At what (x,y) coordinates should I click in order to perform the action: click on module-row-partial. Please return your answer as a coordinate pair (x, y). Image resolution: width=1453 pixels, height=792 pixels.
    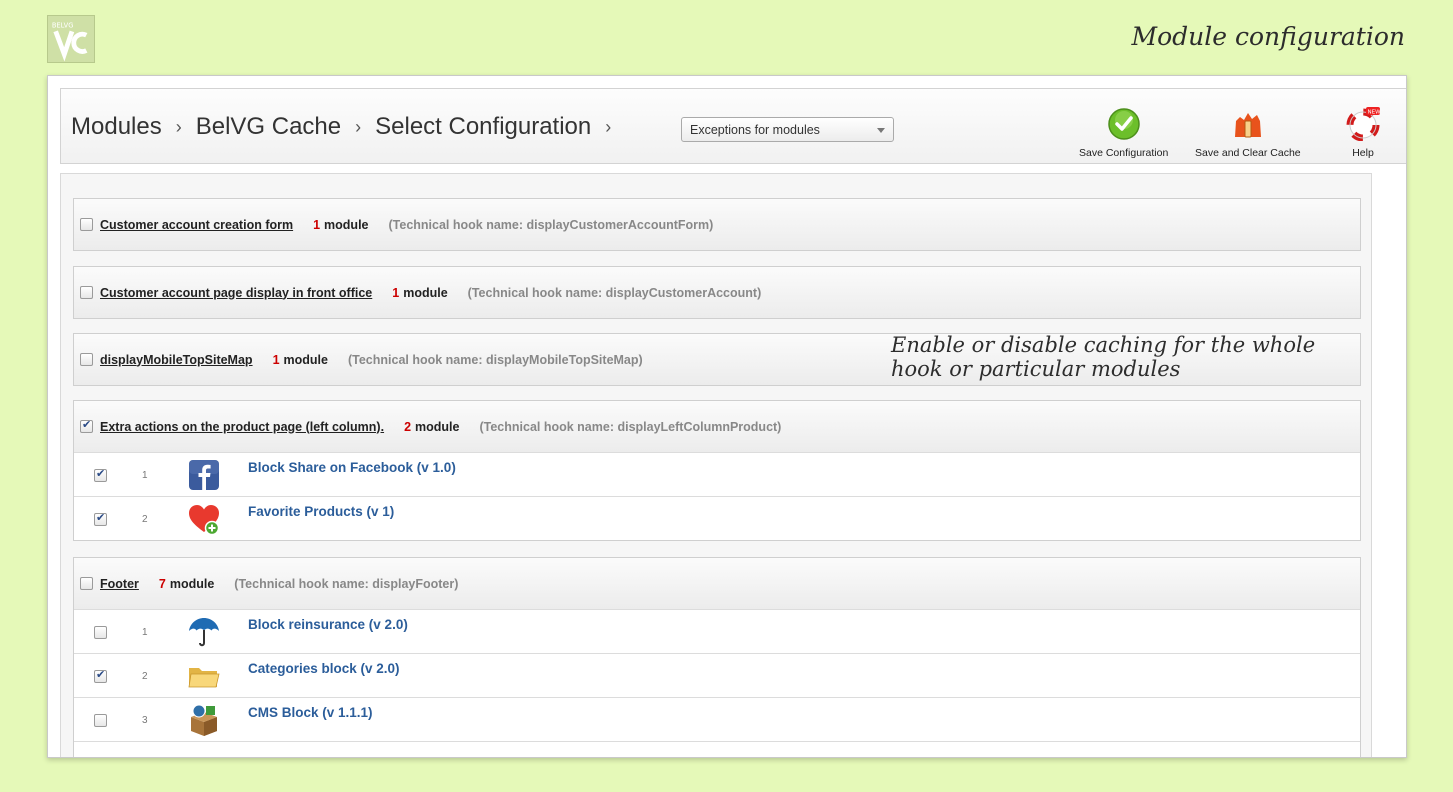
    Looking at the image, I should click on (717, 749).